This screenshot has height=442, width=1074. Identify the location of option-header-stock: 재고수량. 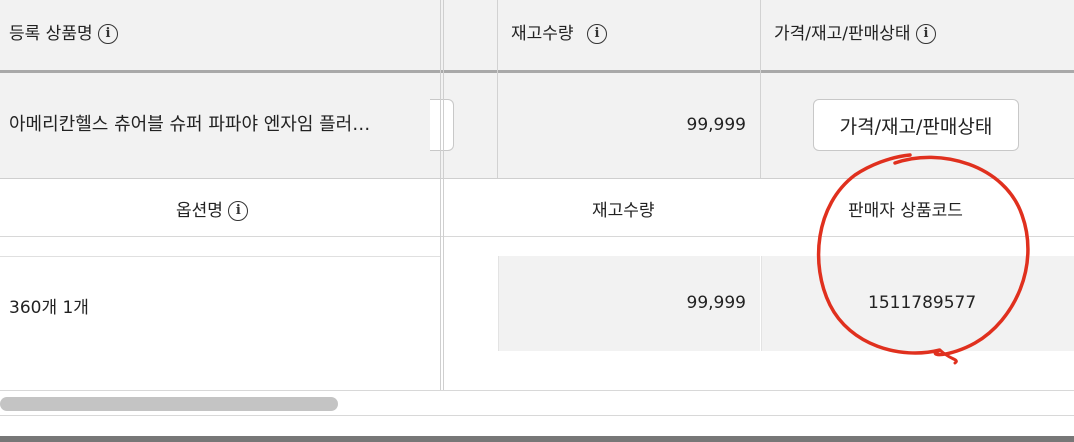
(623, 211).